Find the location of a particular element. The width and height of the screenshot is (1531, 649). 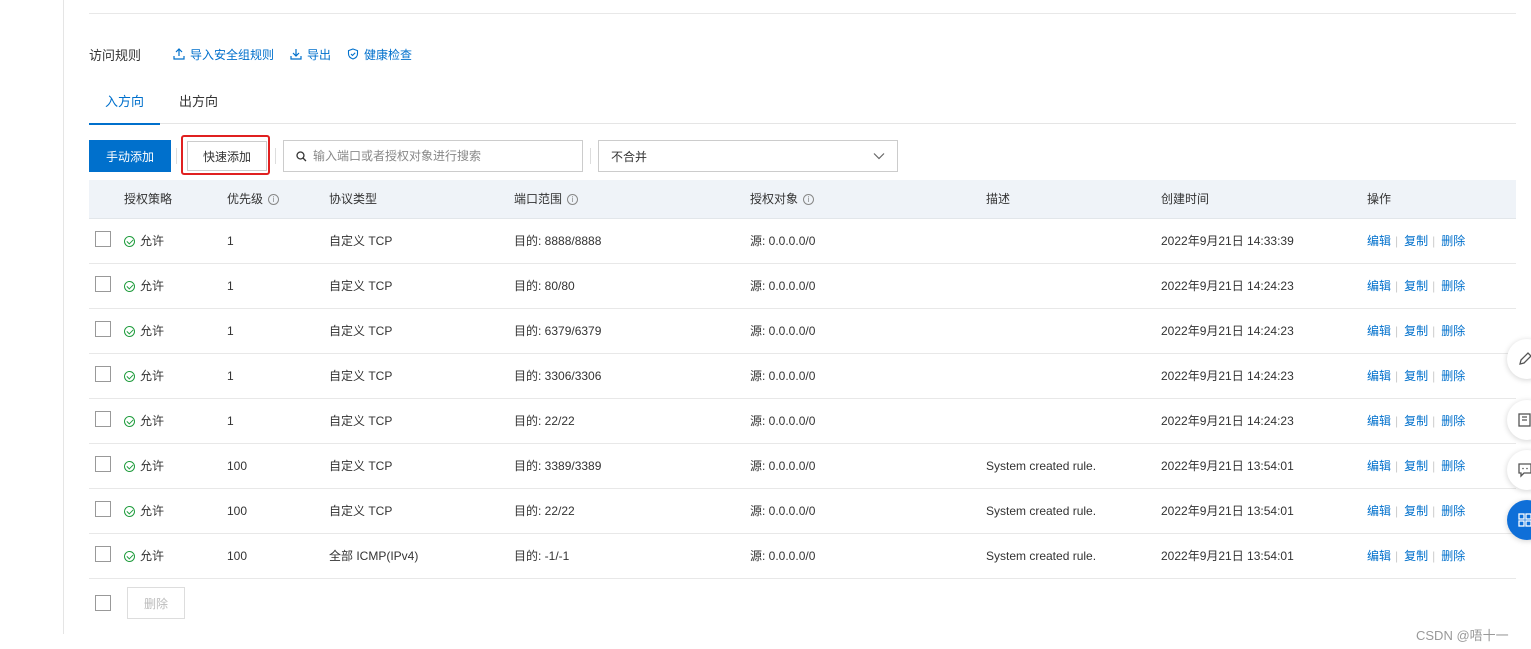

export-label: 导出 is located at coordinates (319, 54).